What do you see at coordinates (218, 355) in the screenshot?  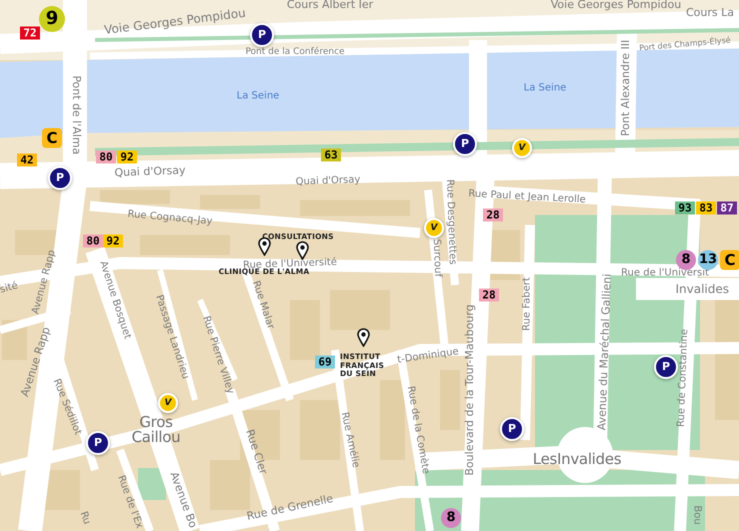 I see `street-label: Rue Pierre Villey` at bounding box center [218, 355].